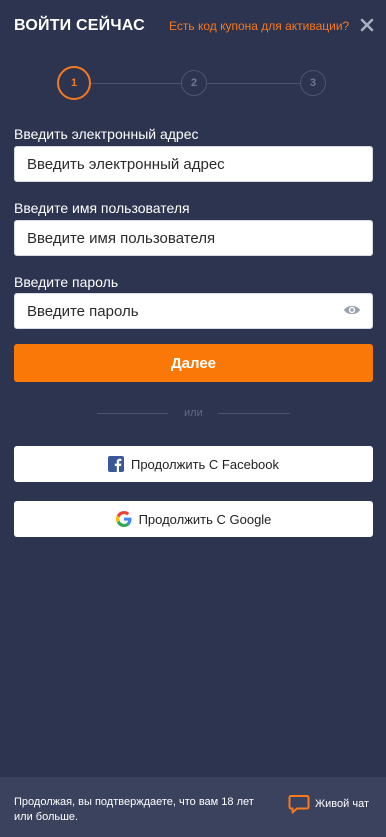 This screenshot has height=837, width=386. Describe the element at coordinates (342, 804) in the screenshot. I see `live-chat-label: Живой чат` at that location.